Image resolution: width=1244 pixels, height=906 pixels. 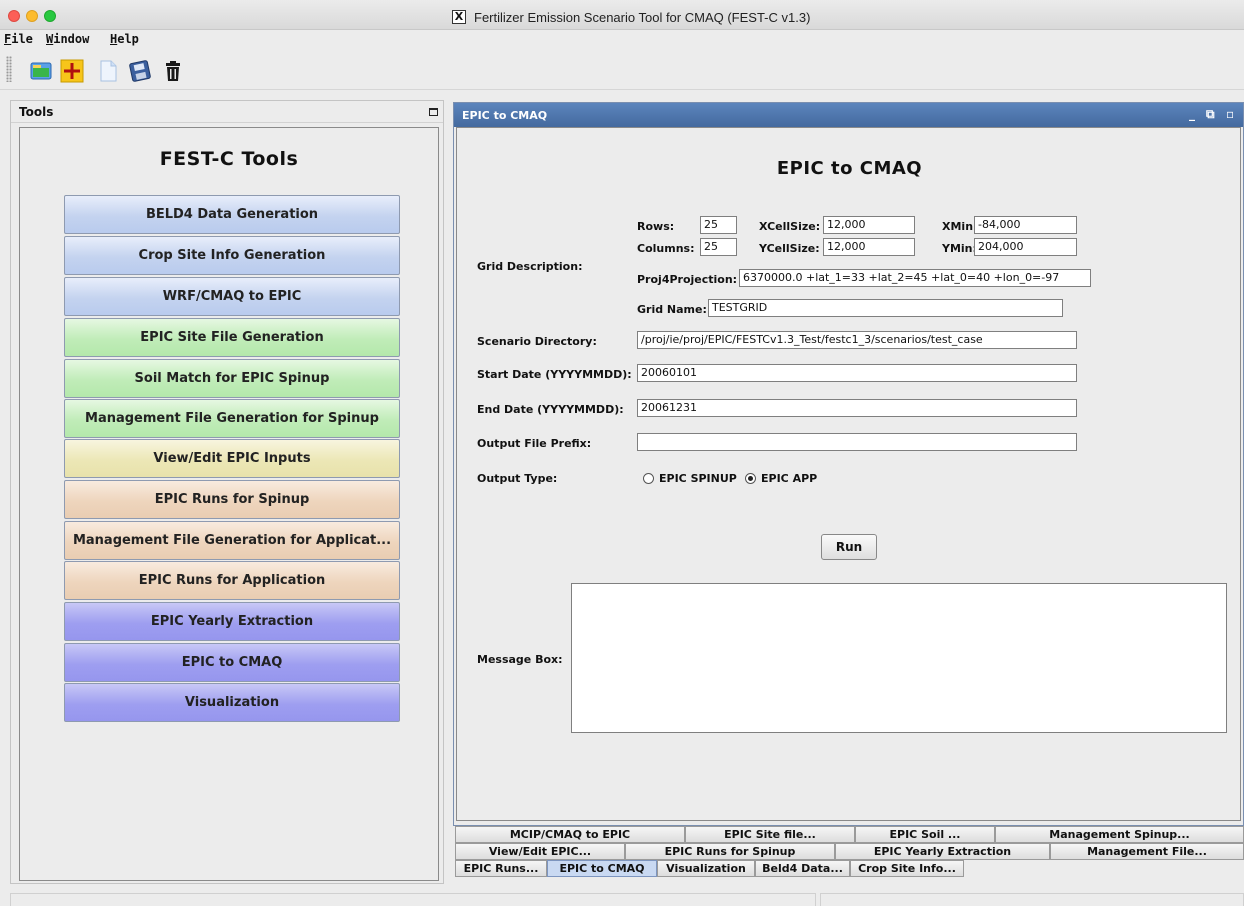 What do you see at coordinates (790, 226) in the screenshot?
I see `xcellsize-label: XCellSize:` at bounding box center [790, 226].